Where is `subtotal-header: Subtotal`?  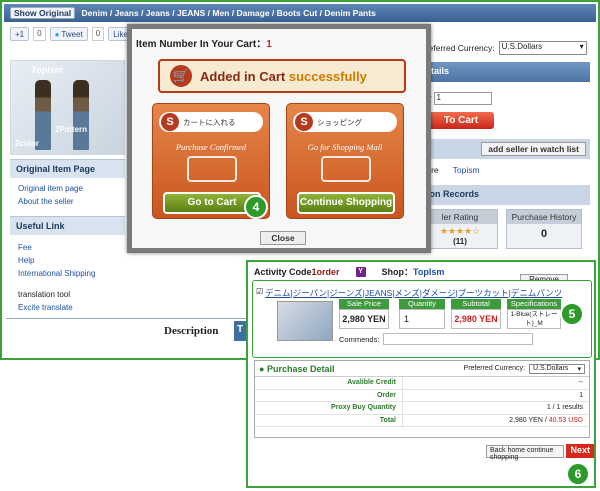
subtotal-header: Subtotal is located at coordinates (476, 304).